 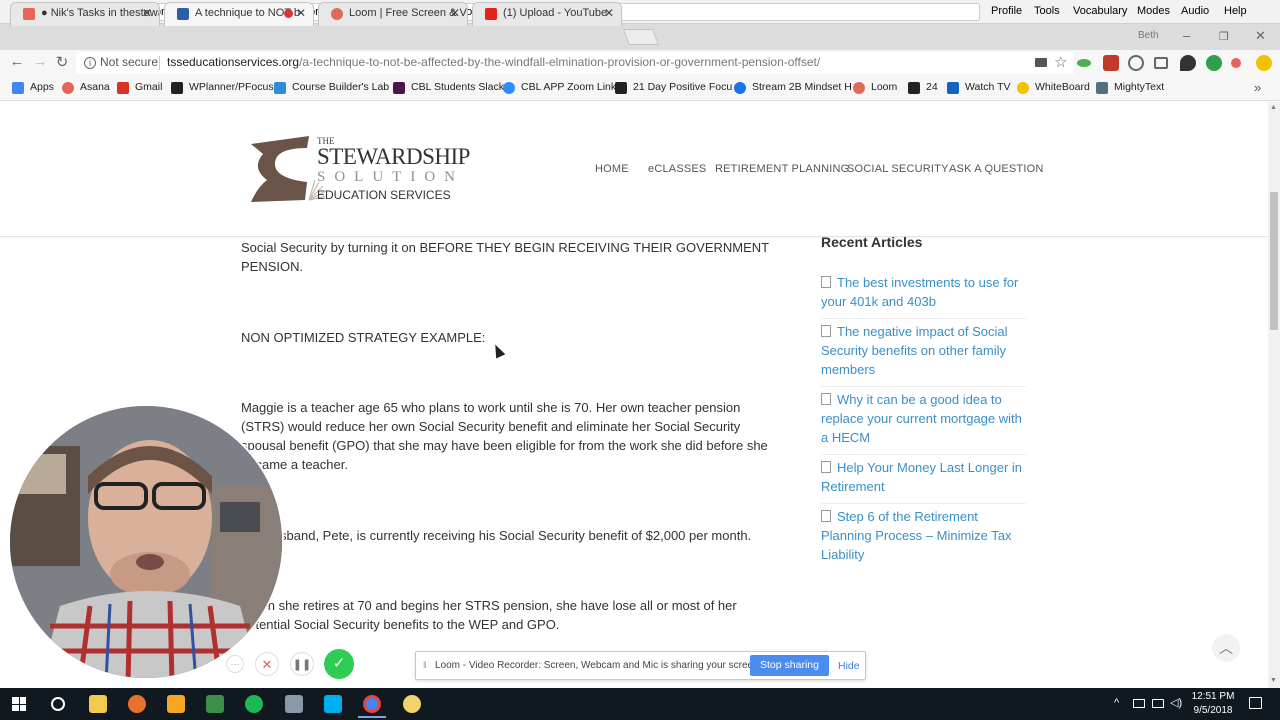 What do you see at coordinates (19, 704) in the screenshot?
I see `windows-start-icon` at bounding box center [19, 704].